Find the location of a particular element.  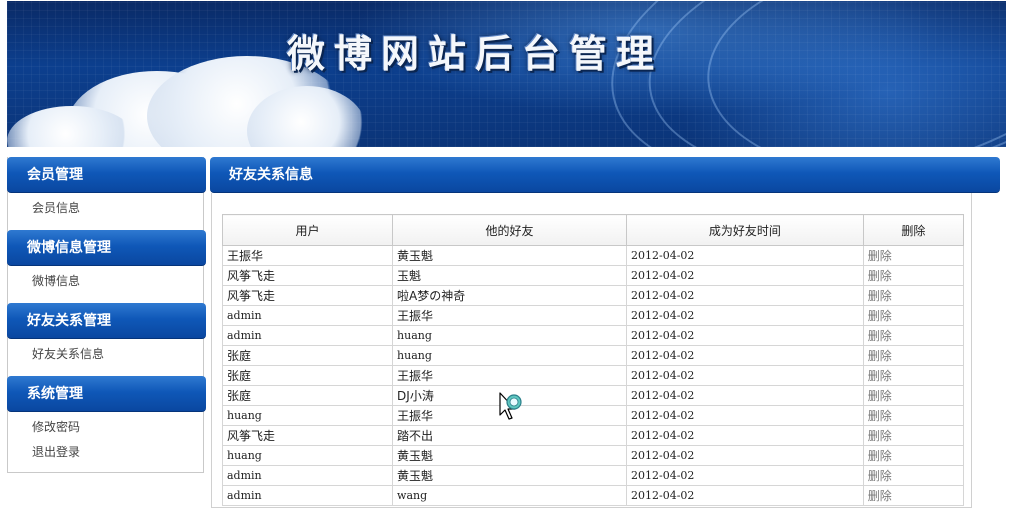

table-row: 张庭 huang 2012-04-02 删除 is located at coordinates (593, 355).